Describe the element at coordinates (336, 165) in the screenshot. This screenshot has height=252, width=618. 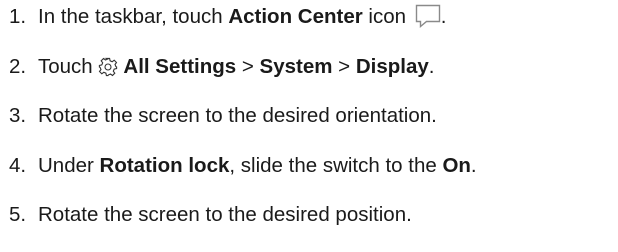
I see `step-text: , slide the switch to the` at that location.